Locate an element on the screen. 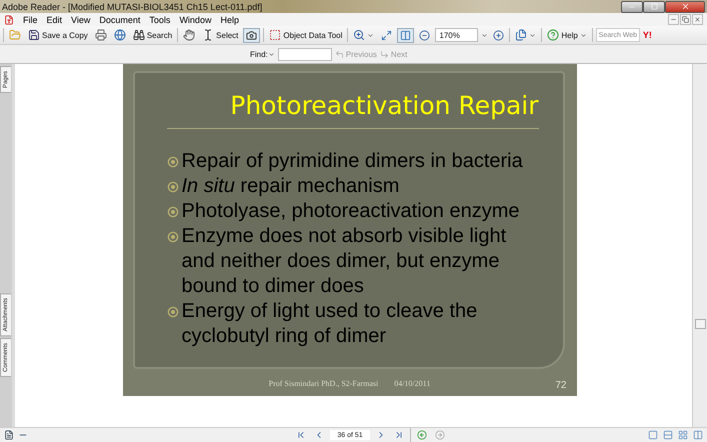  window-title: Adobe Reader - [Modified MUTASI-BIOL3451 Ch15 Lect-011.pdf] is located at coordinates (133, 7).